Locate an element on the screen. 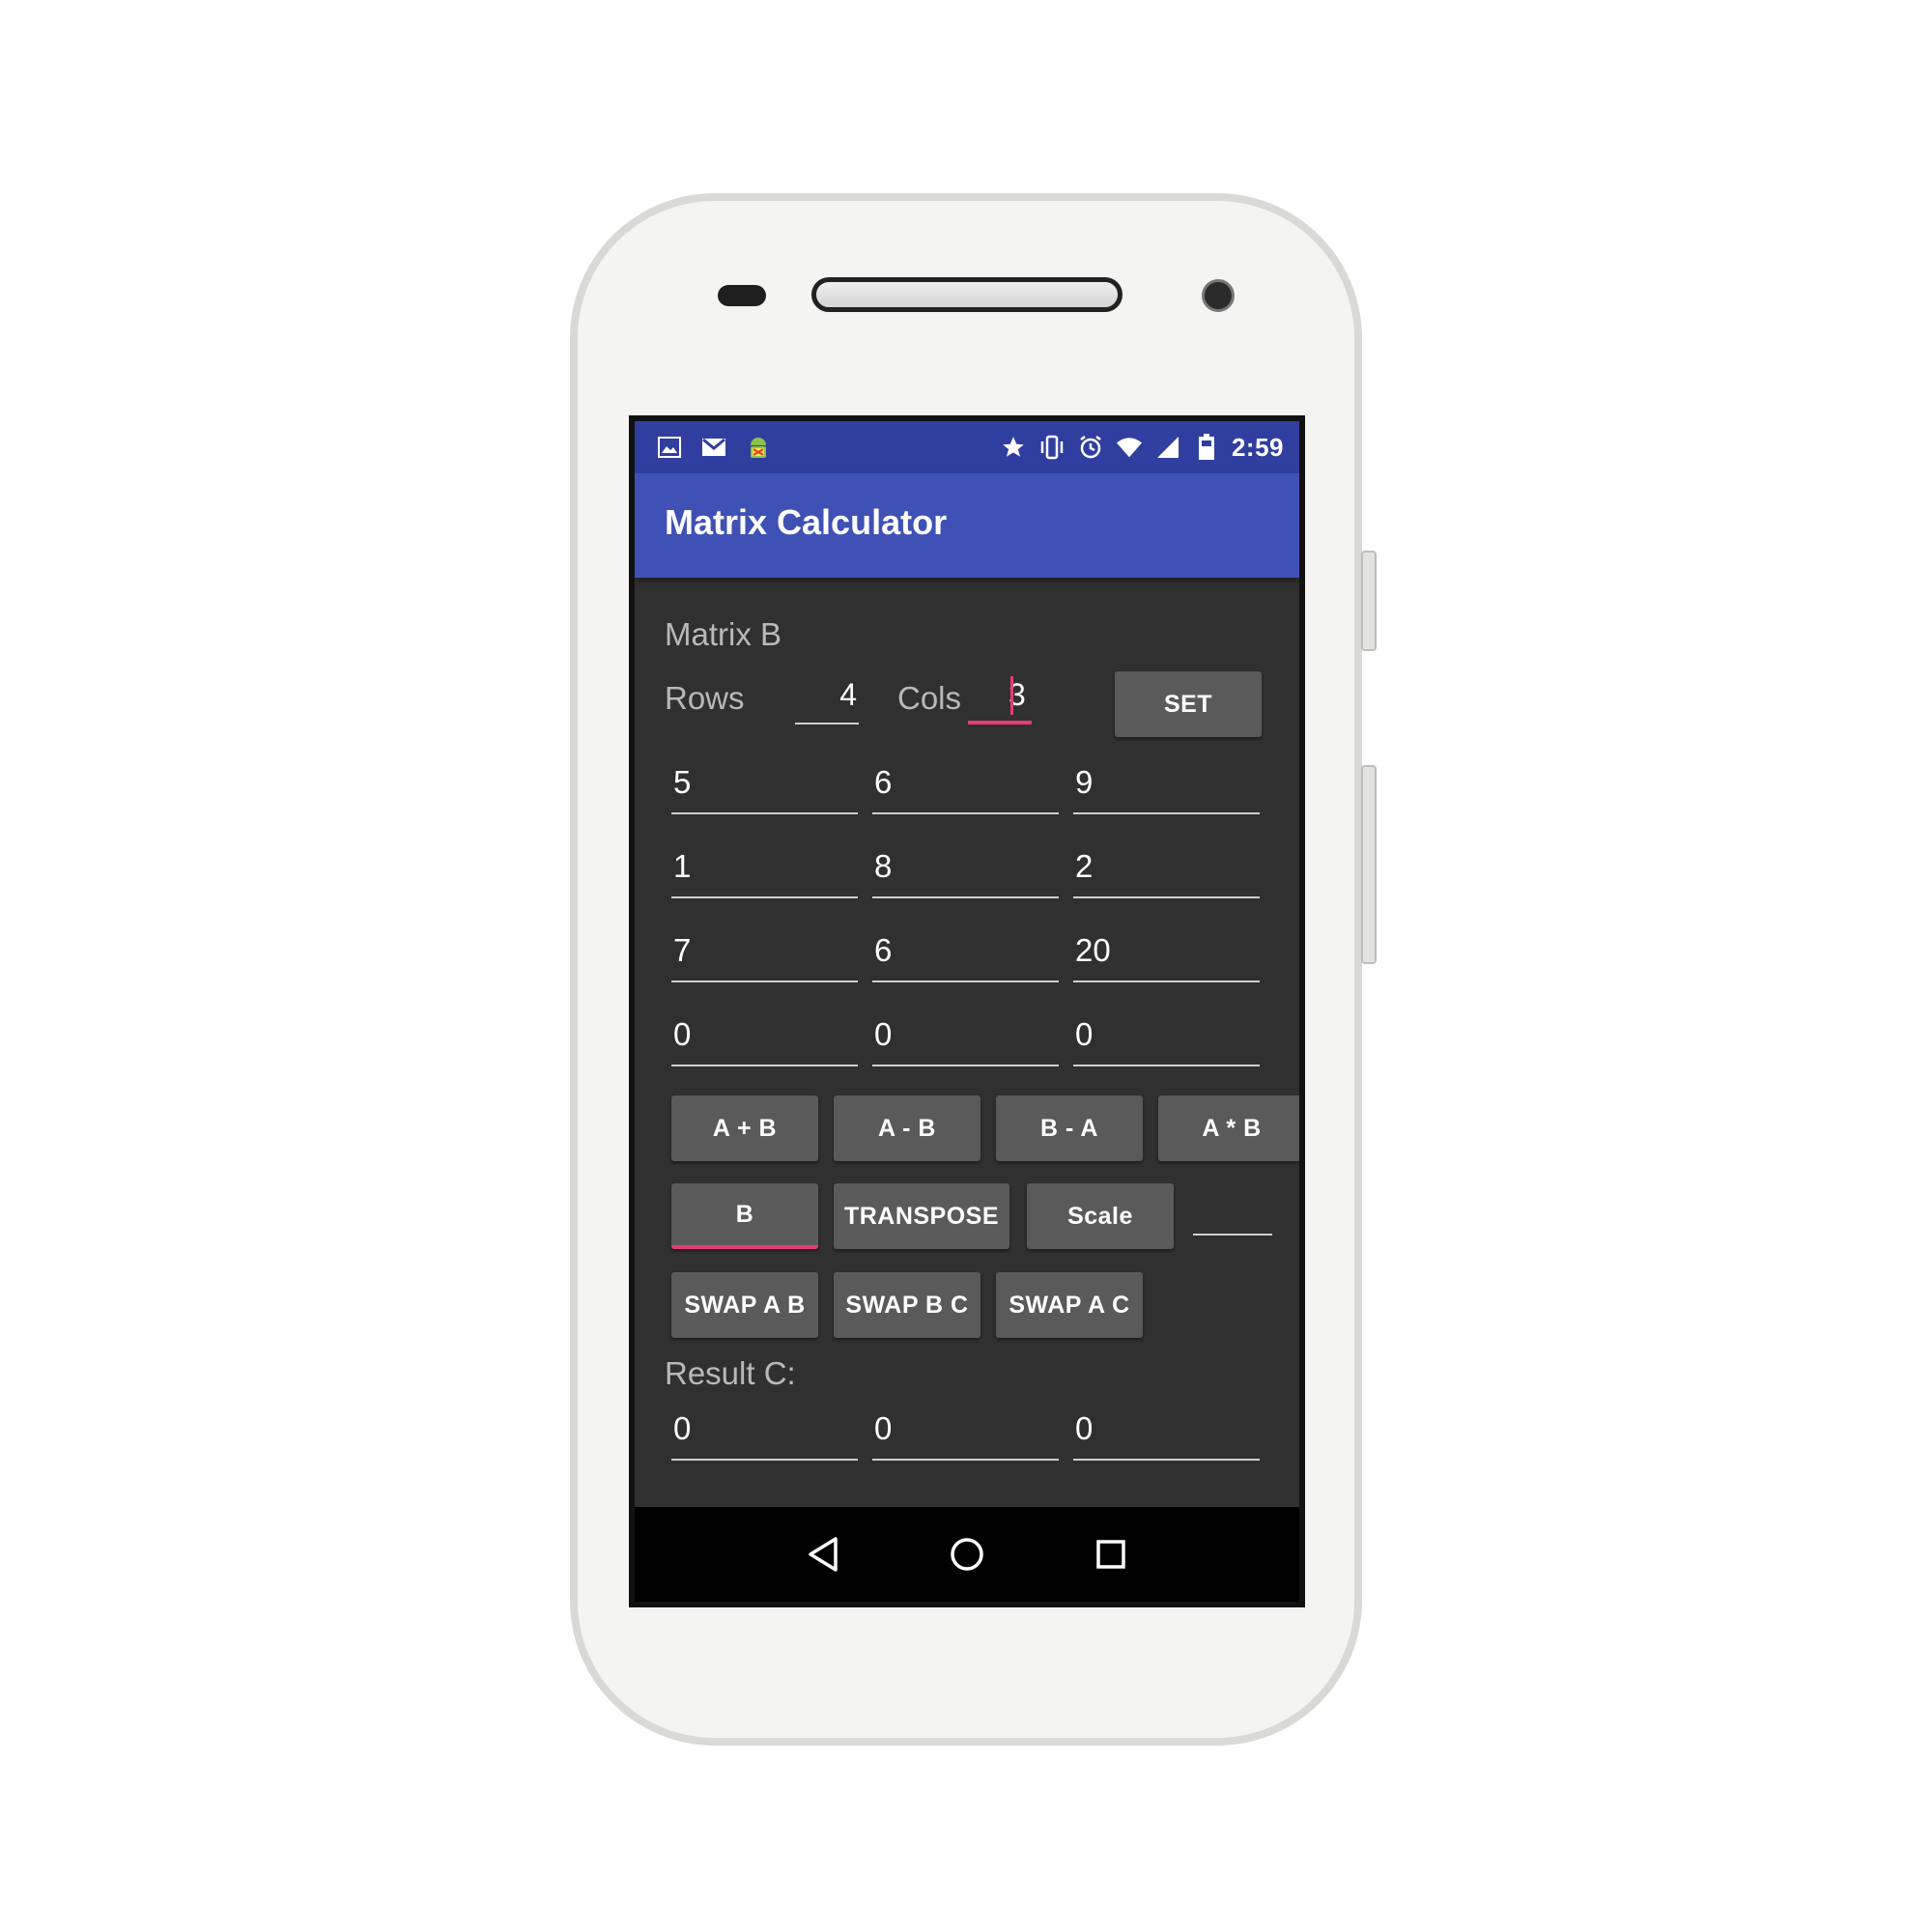 Image resolution: width=1932 pixels, height=1932 pixels. home-icon is located at coordinates (967, 1554).